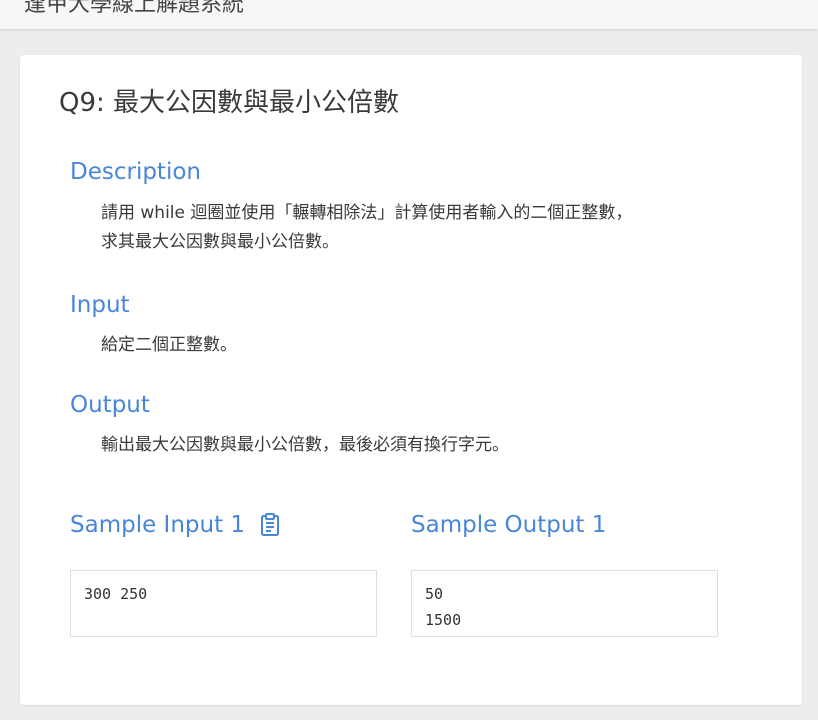 The width and height of the screenshot is (818, 720). I want to click on sample-output-label: Sample Output 1, so click(509, 525).